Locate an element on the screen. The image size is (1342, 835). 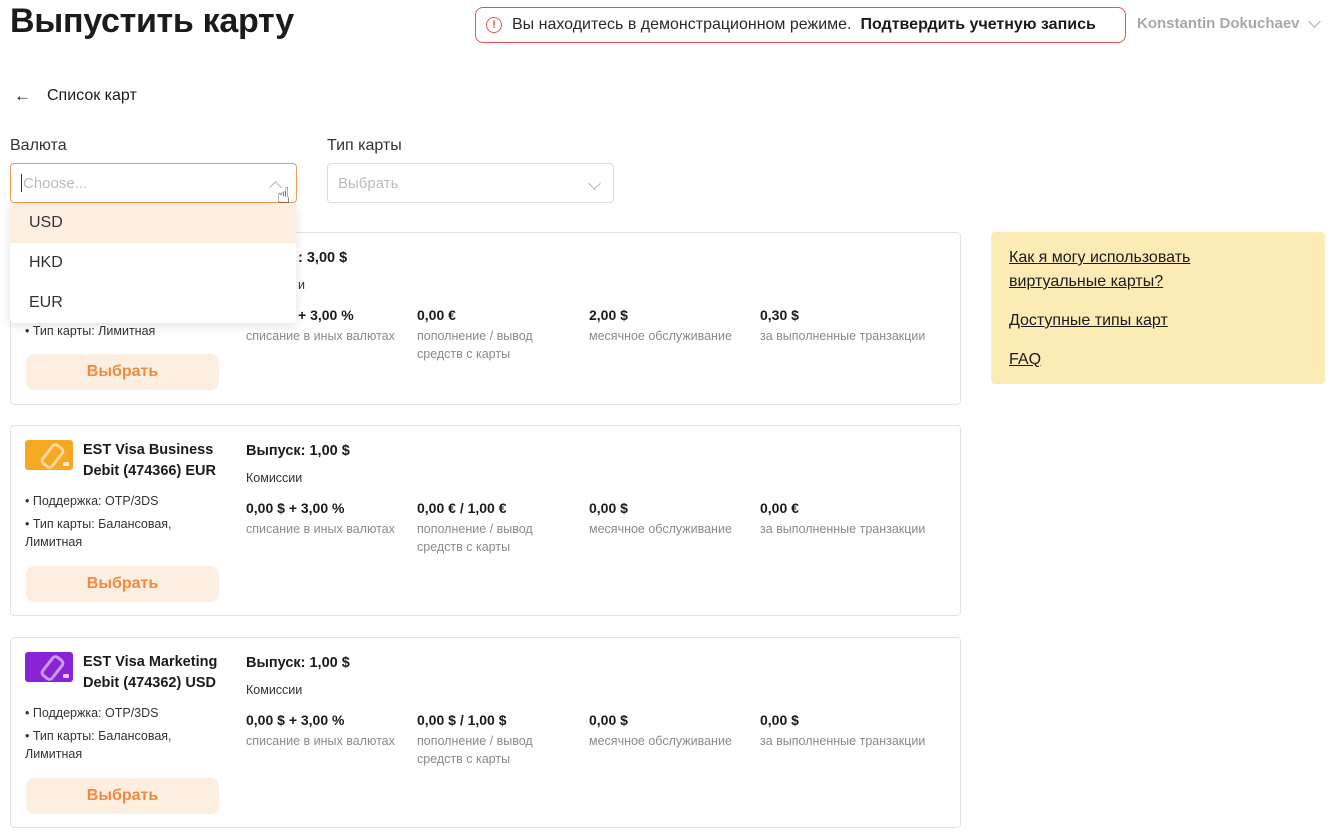
currency-dropdown: USD HKD EUR is located at coordinates (153, 263).